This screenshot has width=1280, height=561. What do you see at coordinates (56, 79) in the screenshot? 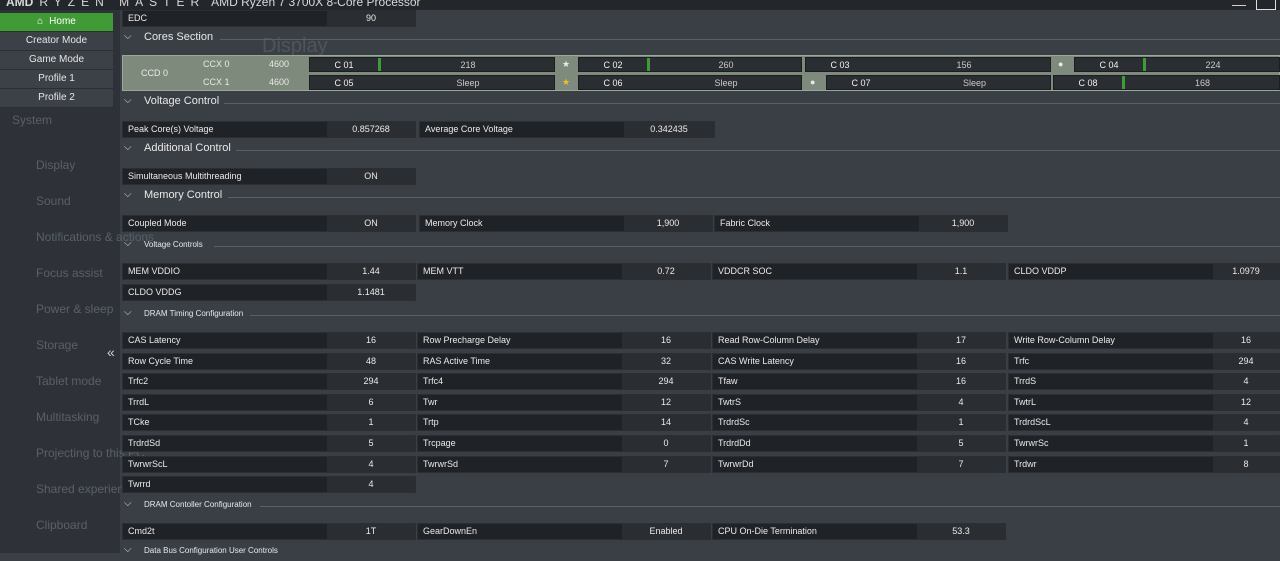
I see `nav-item-profile-1: Profile 1` at bounding box center [56, 79].